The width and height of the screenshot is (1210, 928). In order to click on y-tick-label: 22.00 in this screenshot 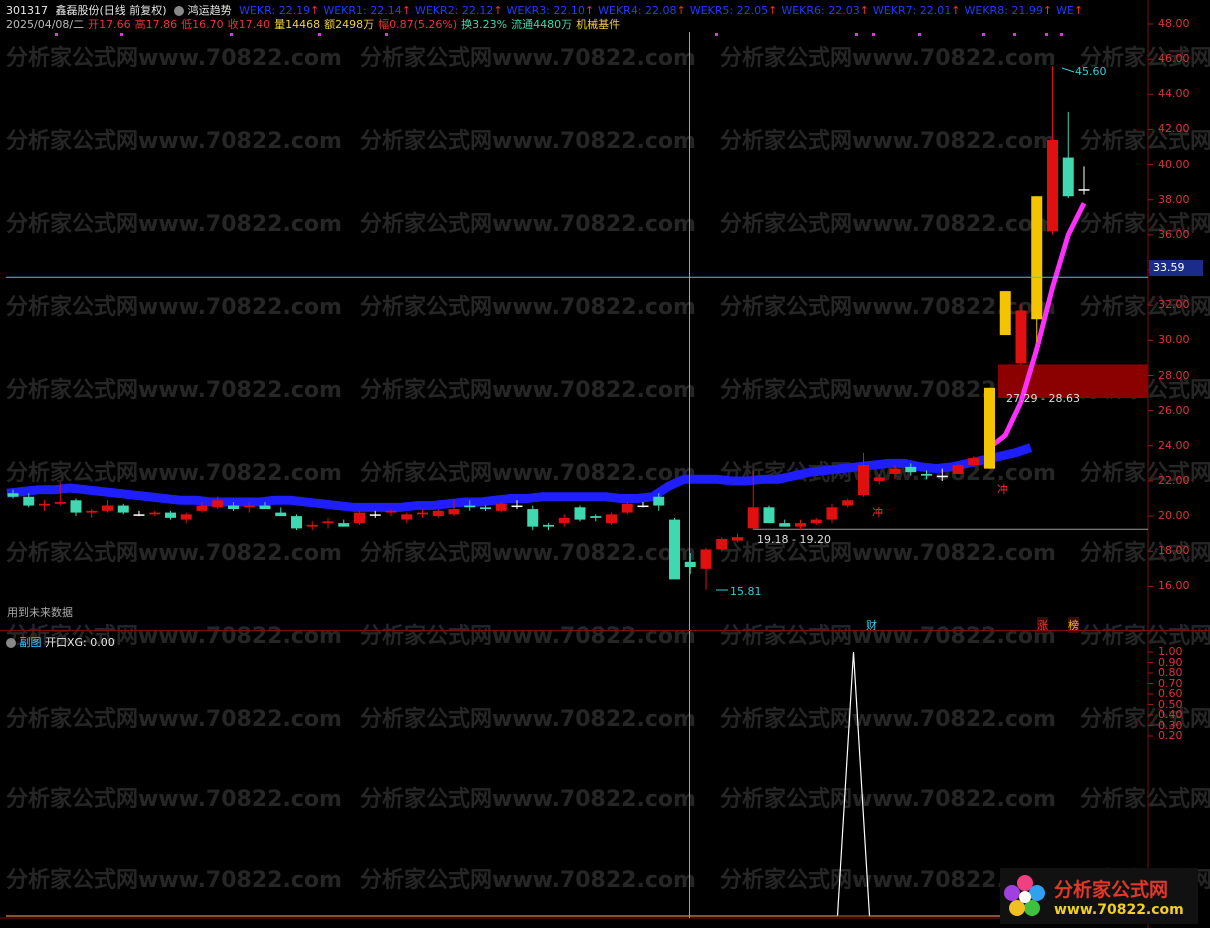, I will do `click(1174, 480)`.